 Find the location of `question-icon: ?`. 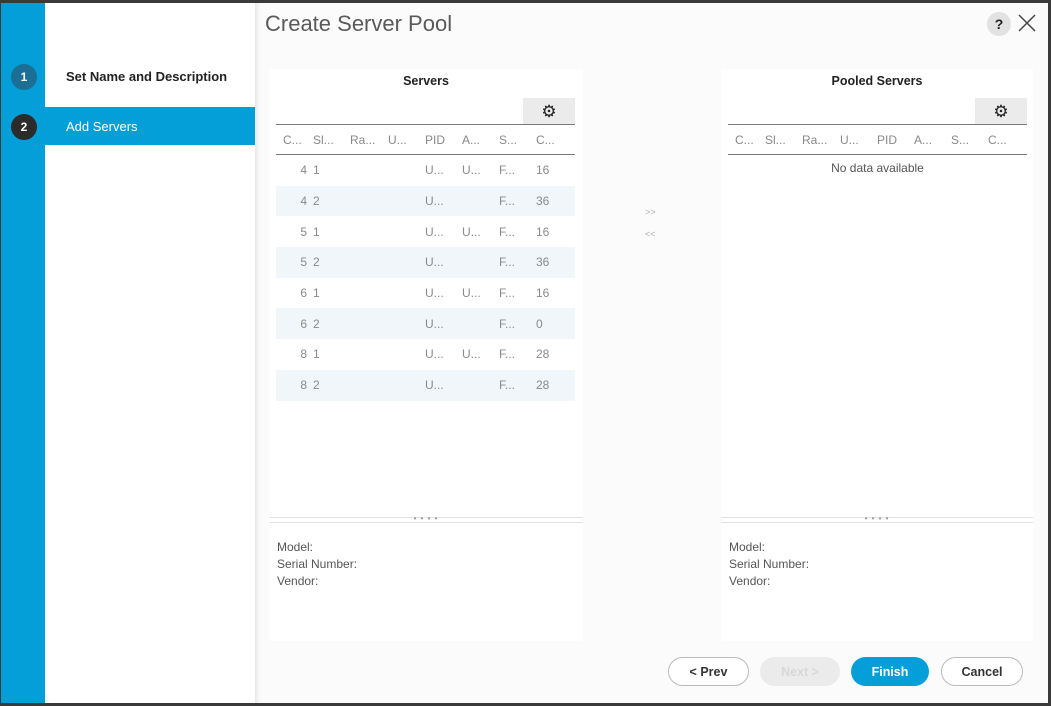

question-icon: ? is located at coordinates (999, 24).